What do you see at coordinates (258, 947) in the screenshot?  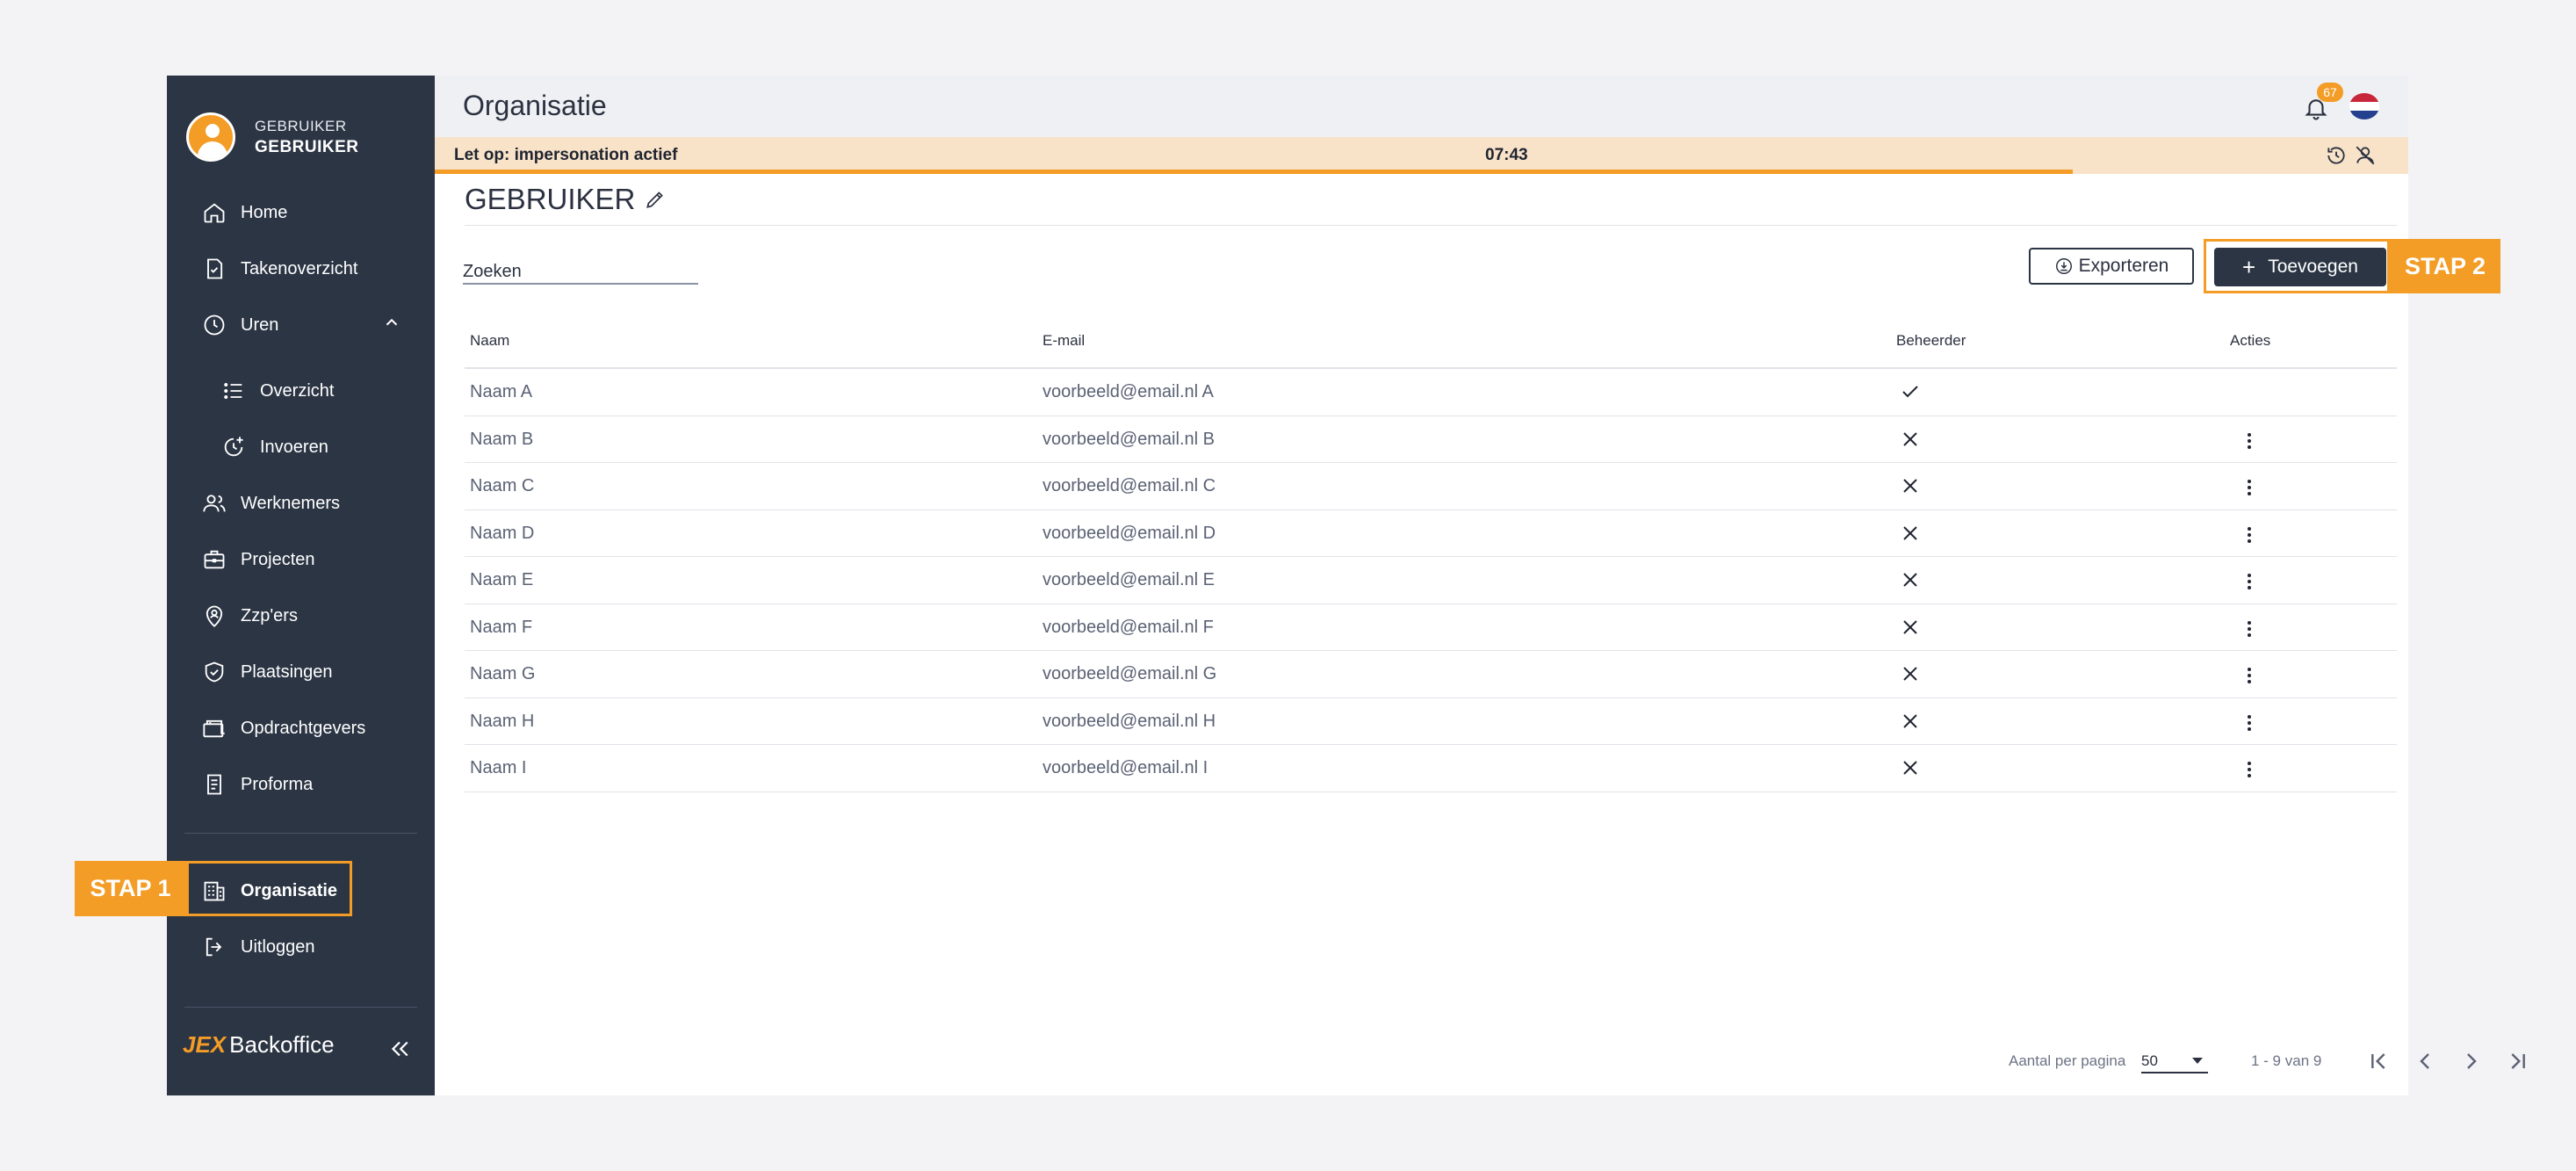 I see `sidebar-item-uitloggen: Uitloggen` at bounding box center [258, 947].